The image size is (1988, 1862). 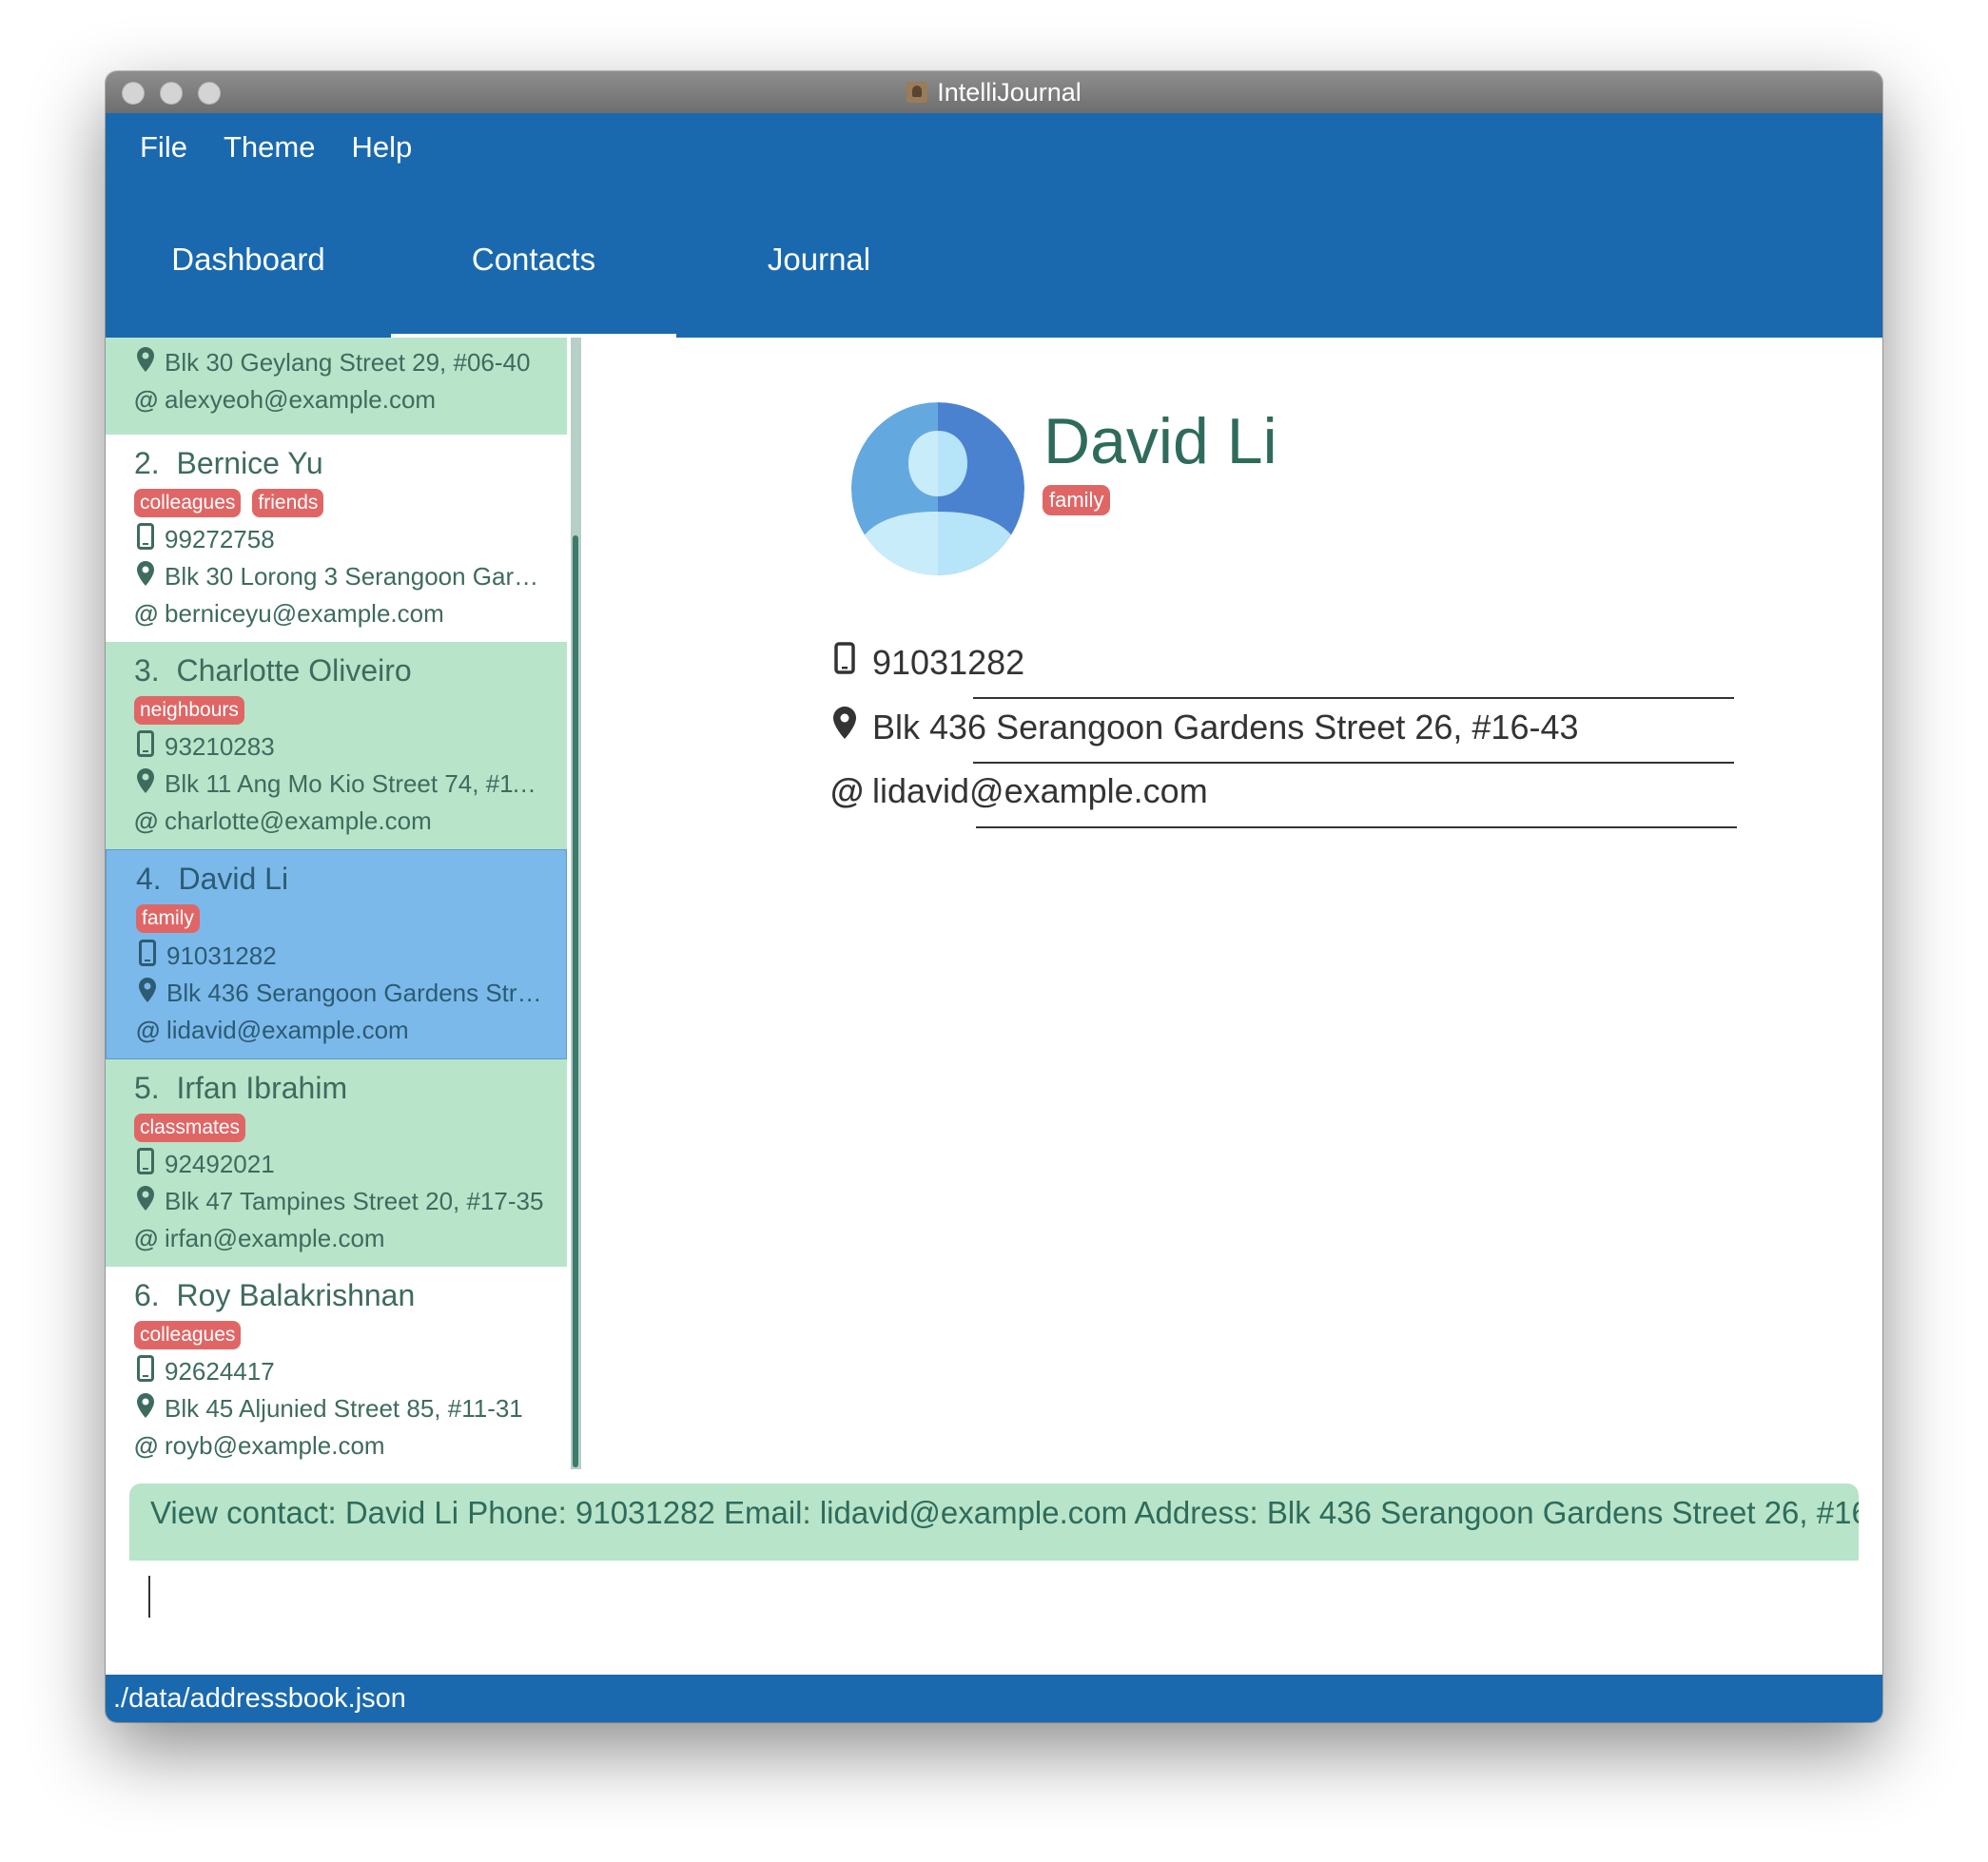 What do you see at coordinates (994, 148) in the screenshot?
I see `menu-bar: File Theme Help` at bounding box center [994, 148].